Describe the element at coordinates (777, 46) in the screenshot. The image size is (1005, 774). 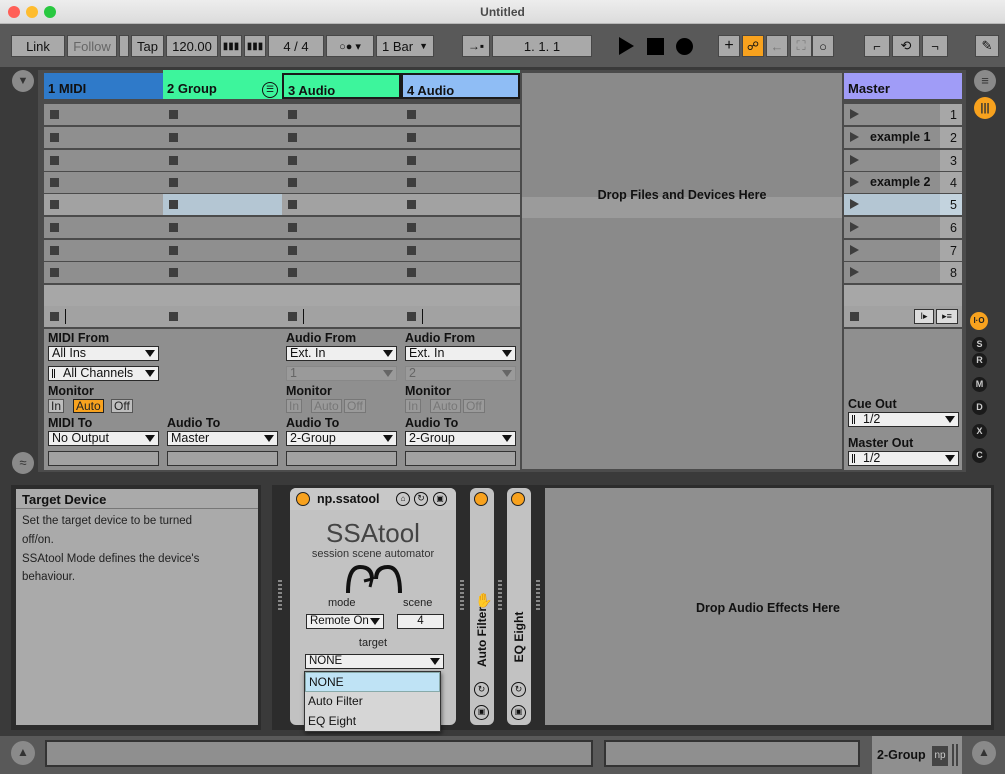
I see `back-to-arrangement-icon: ←` at that location.